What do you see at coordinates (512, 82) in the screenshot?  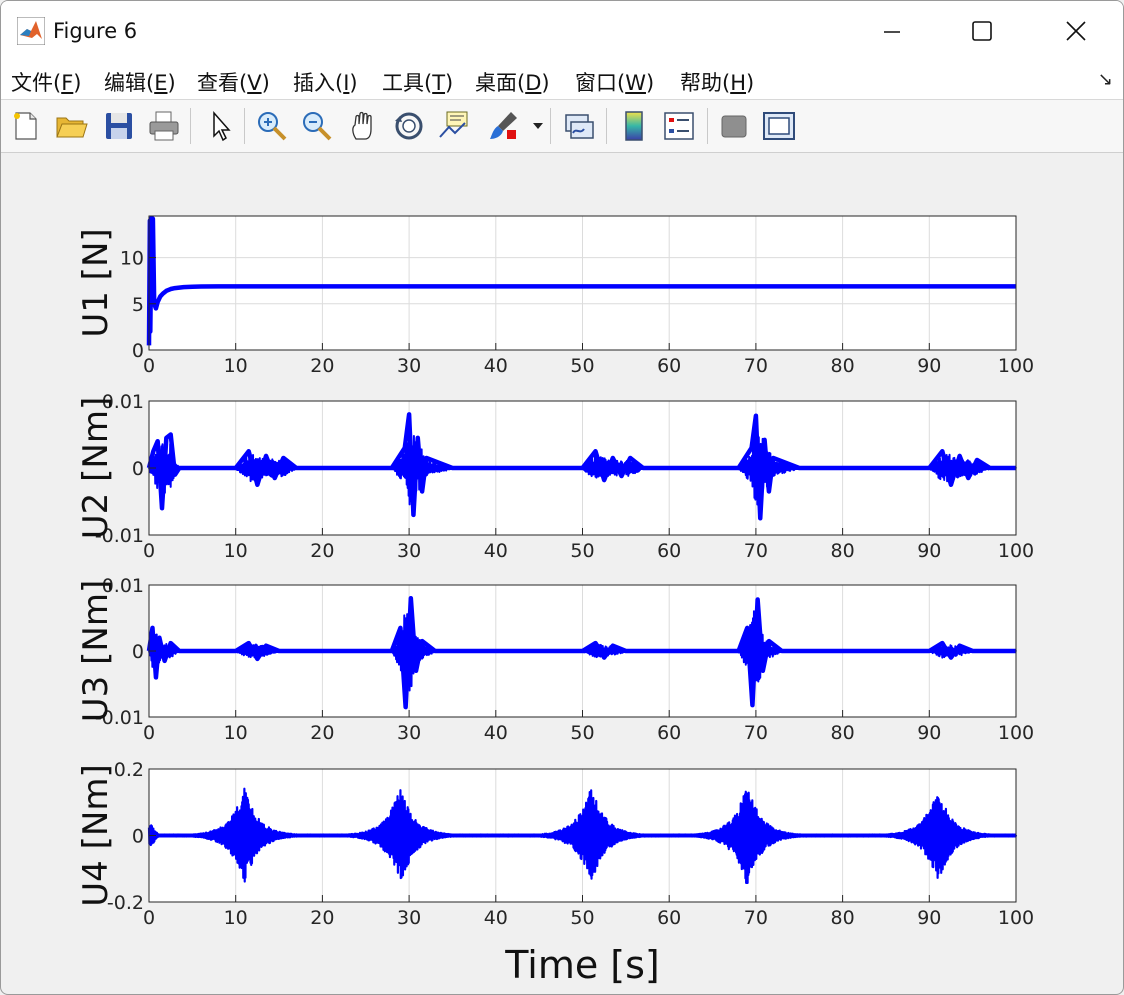 I see `menu-desktop: 桌面(D)` at bounding box center [512, 82].